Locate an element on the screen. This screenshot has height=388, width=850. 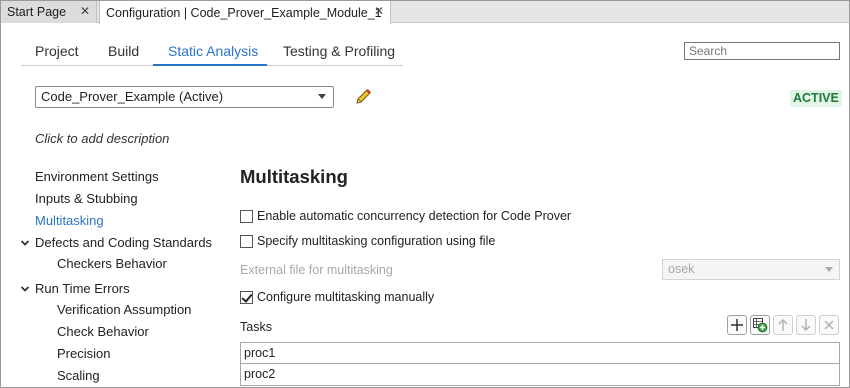
doc-tab-label: Start Page is located at coordinates (37, 12).